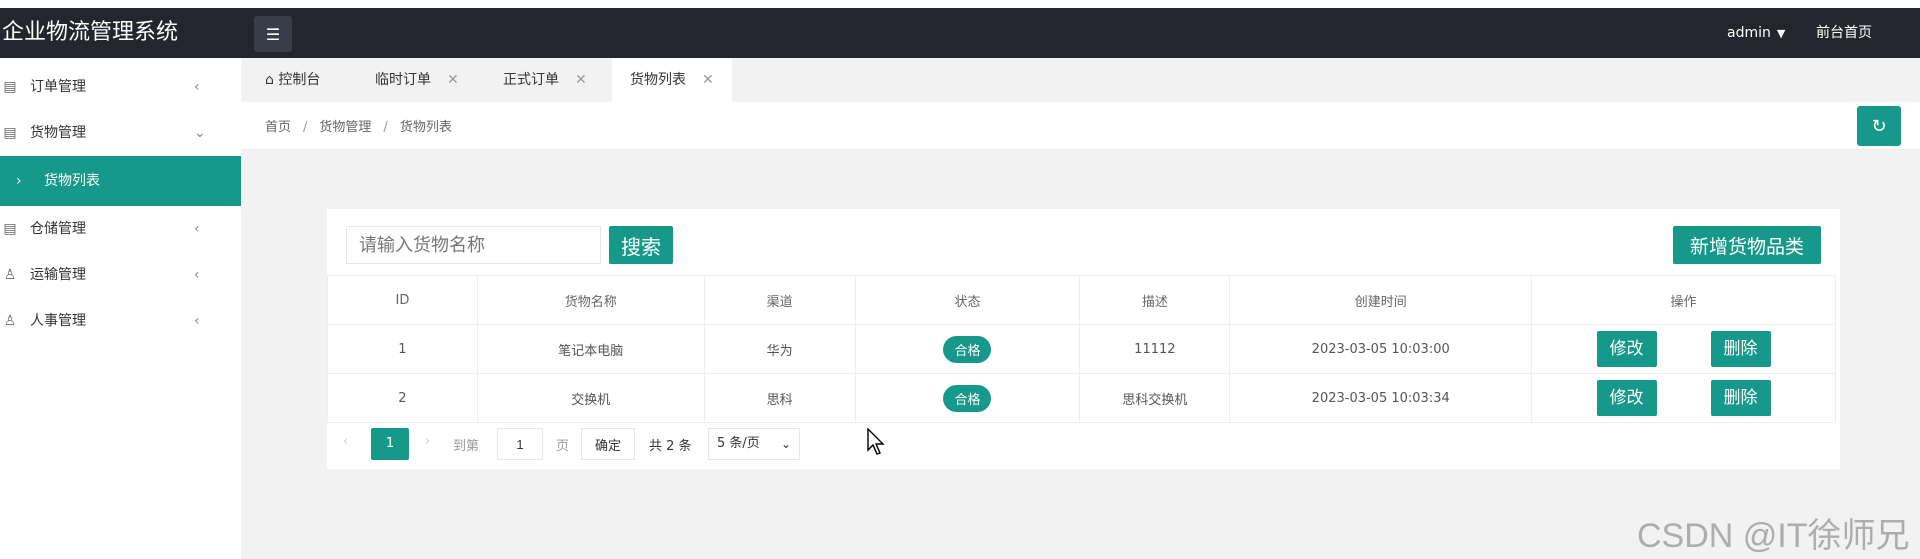 The image size is (1920, 559). I want to click on mouse-cursor-icon, so click(876, 441).